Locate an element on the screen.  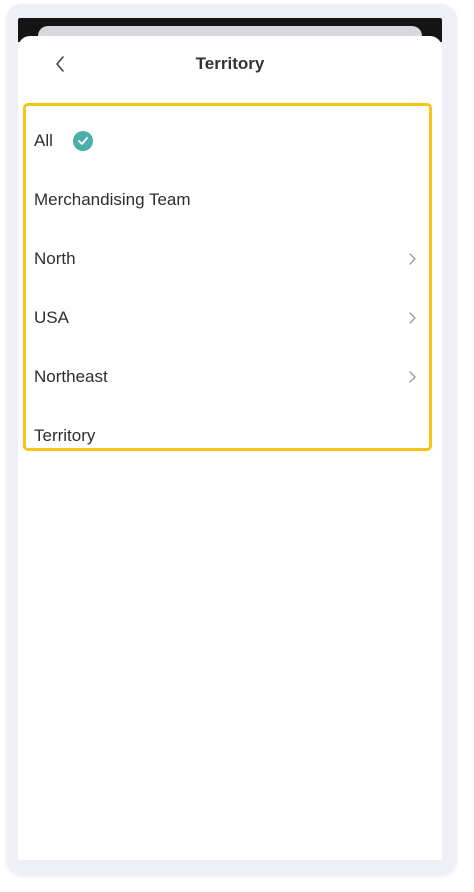
list-item-label: USA is located at coordinates (51, 317).